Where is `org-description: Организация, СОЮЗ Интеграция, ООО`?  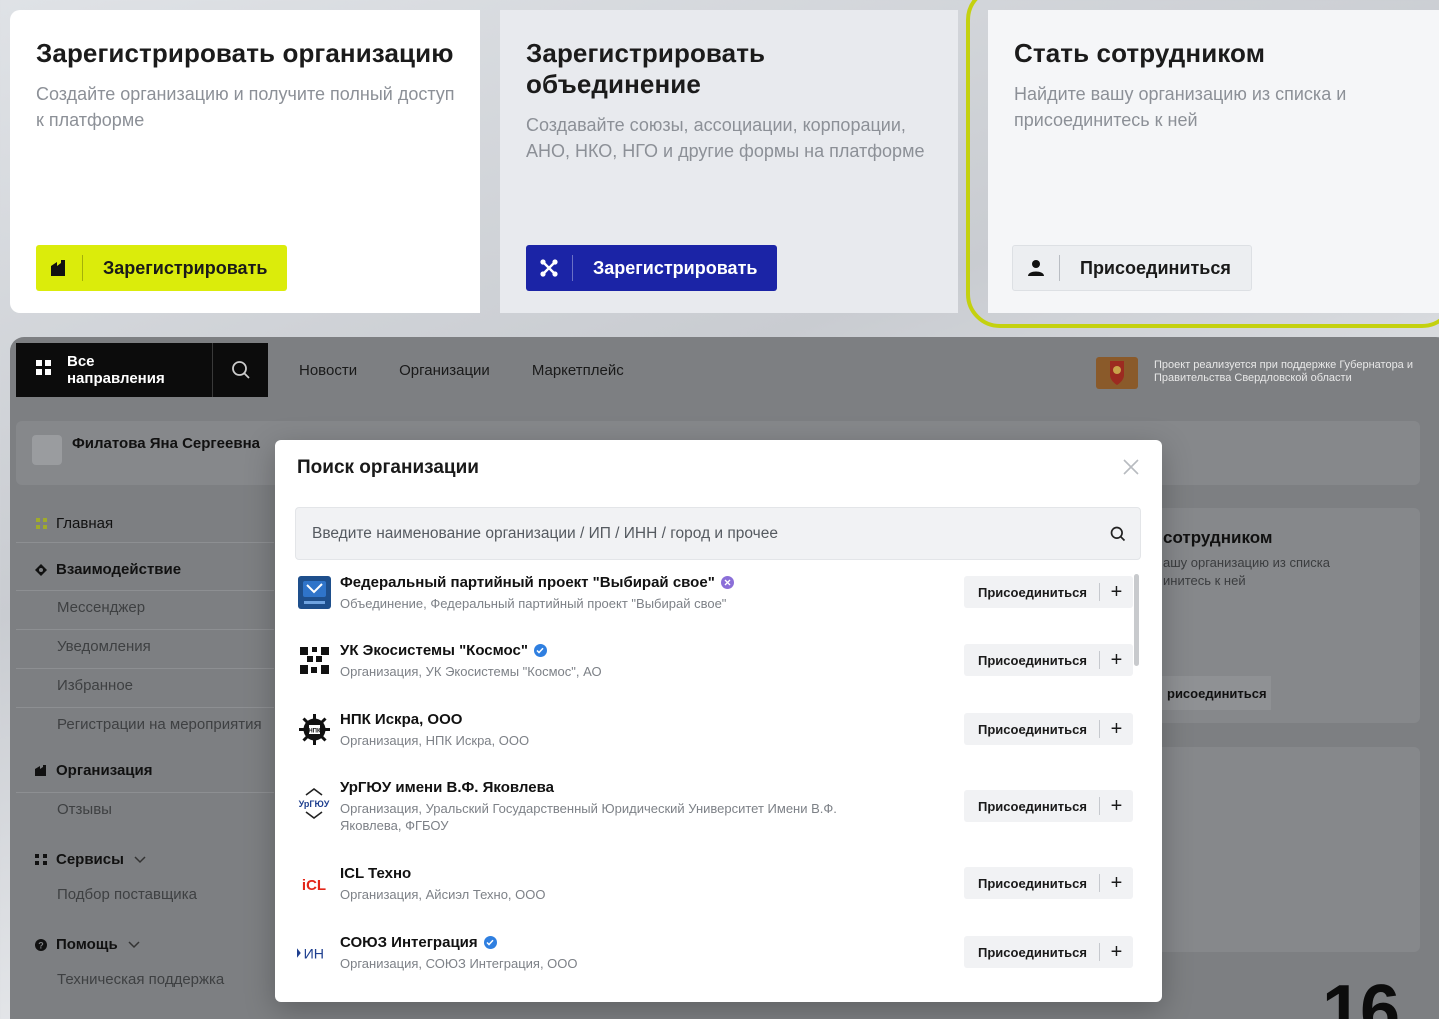
org-description: Организация, СОЮЗ Интеграция, ООО is located at coordinates (459, 963).